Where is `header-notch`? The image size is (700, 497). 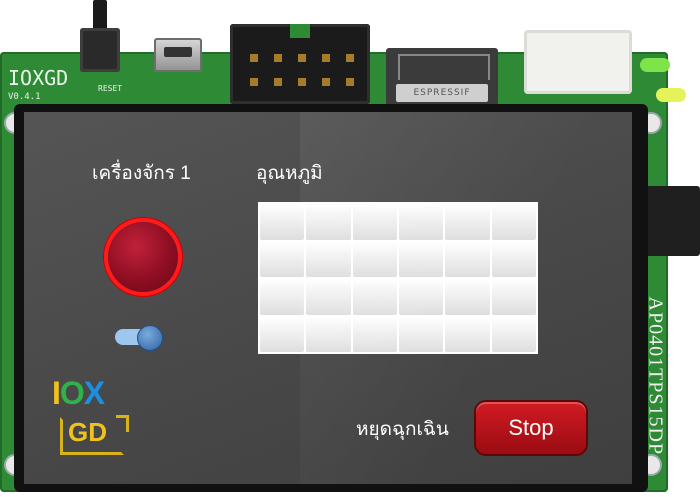 header-notch is located at coordinates (300, 31).